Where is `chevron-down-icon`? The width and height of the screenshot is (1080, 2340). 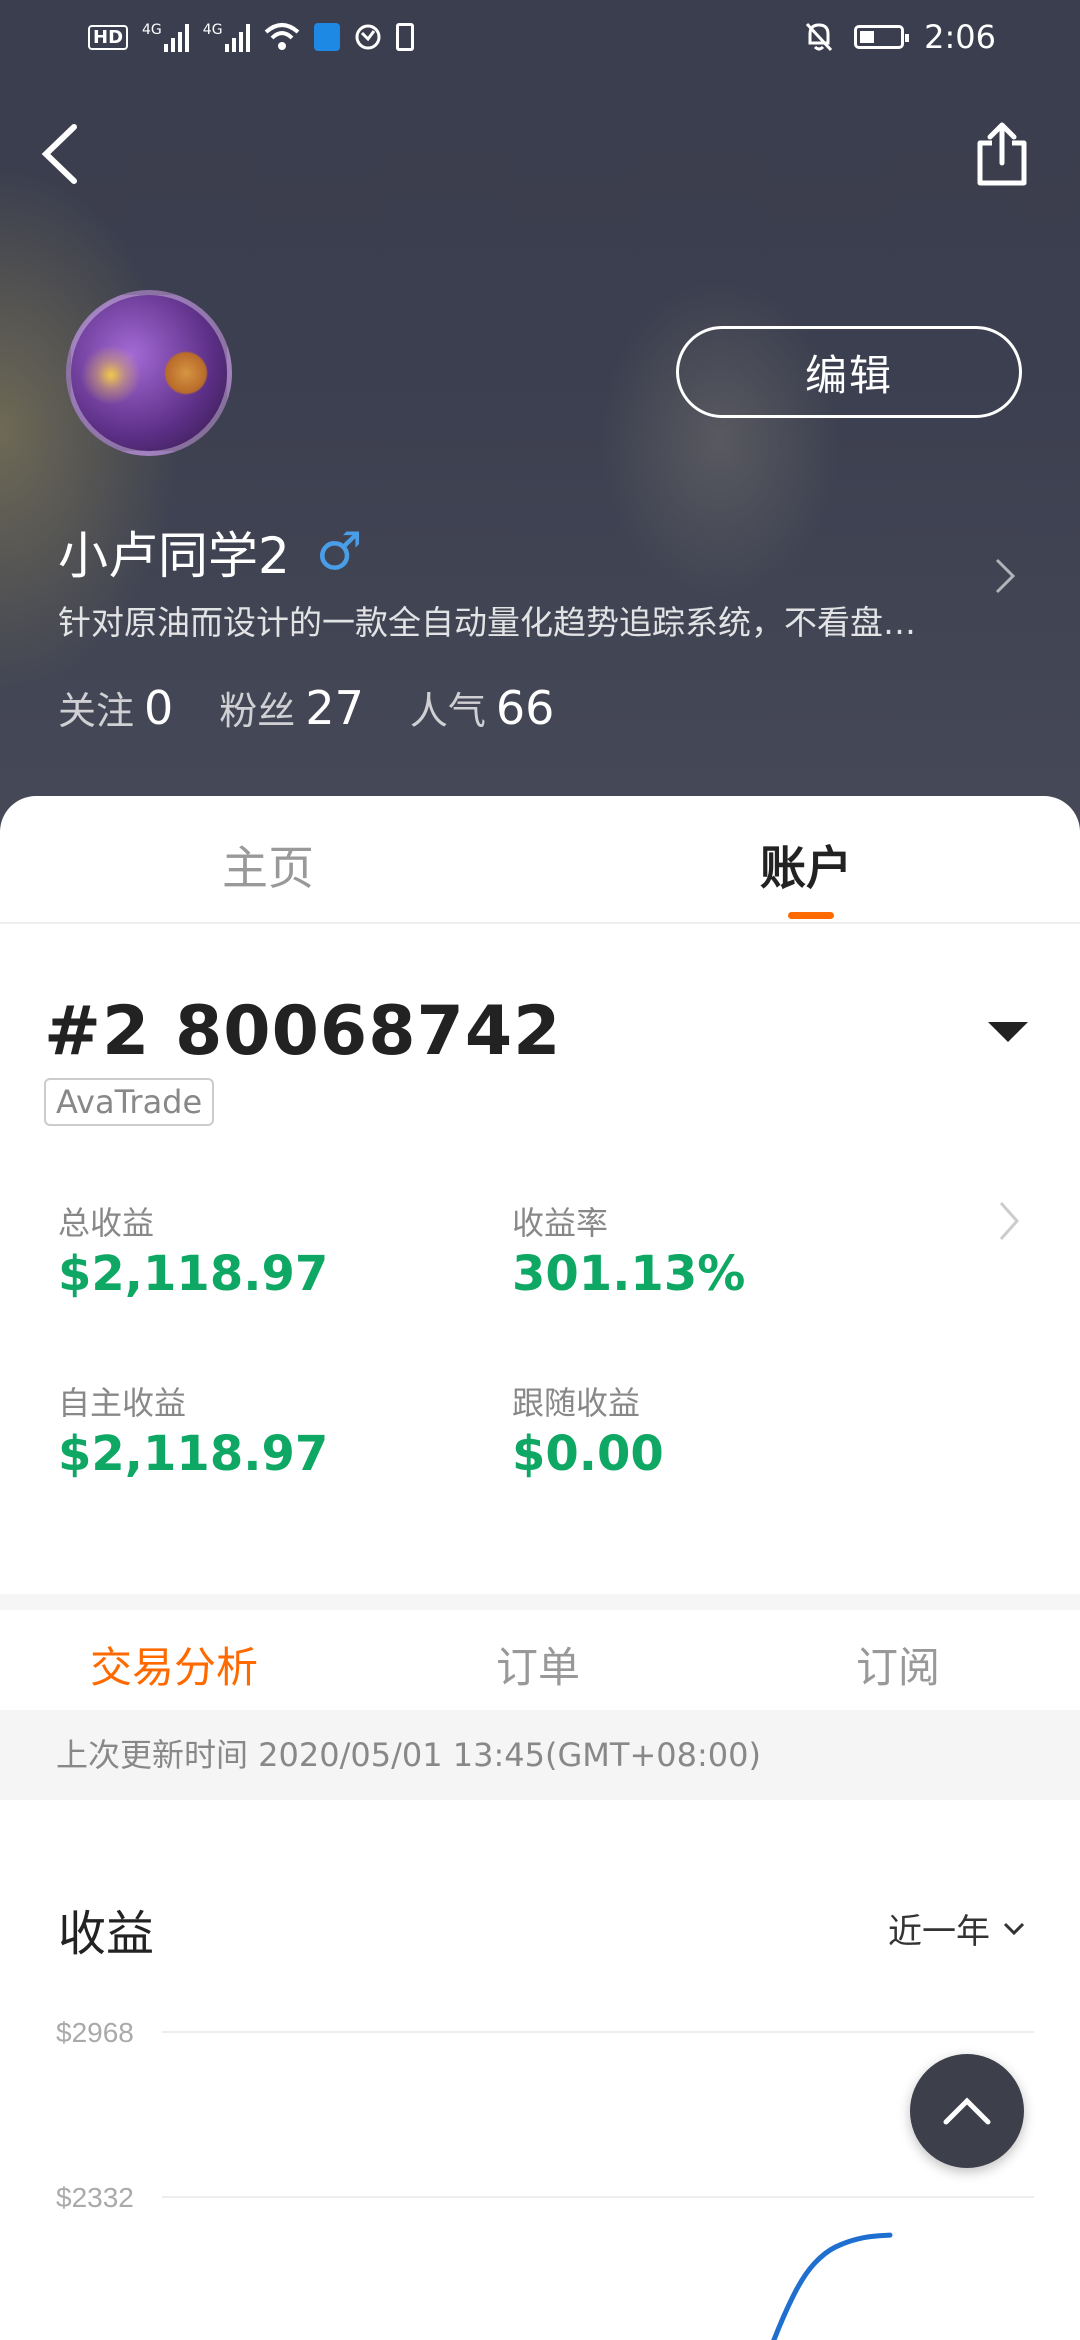 chevron-down-icon is located at coordinates (1014, 1928).